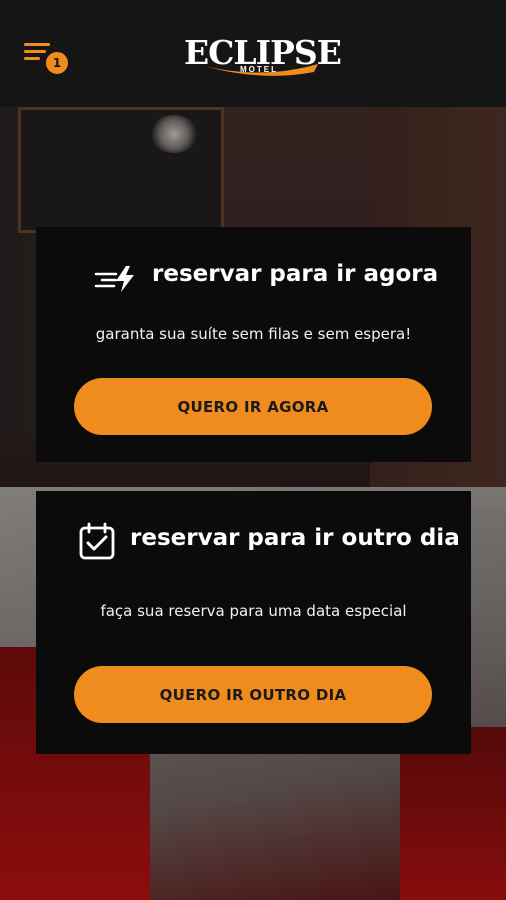 The height and width of the screenshot is (900, 506). What do you see at coordinates (295, 538) in the screenshot?
I see `reserve-other-day-title: reservar para ir outro dia` at bounding box center [295, 538].